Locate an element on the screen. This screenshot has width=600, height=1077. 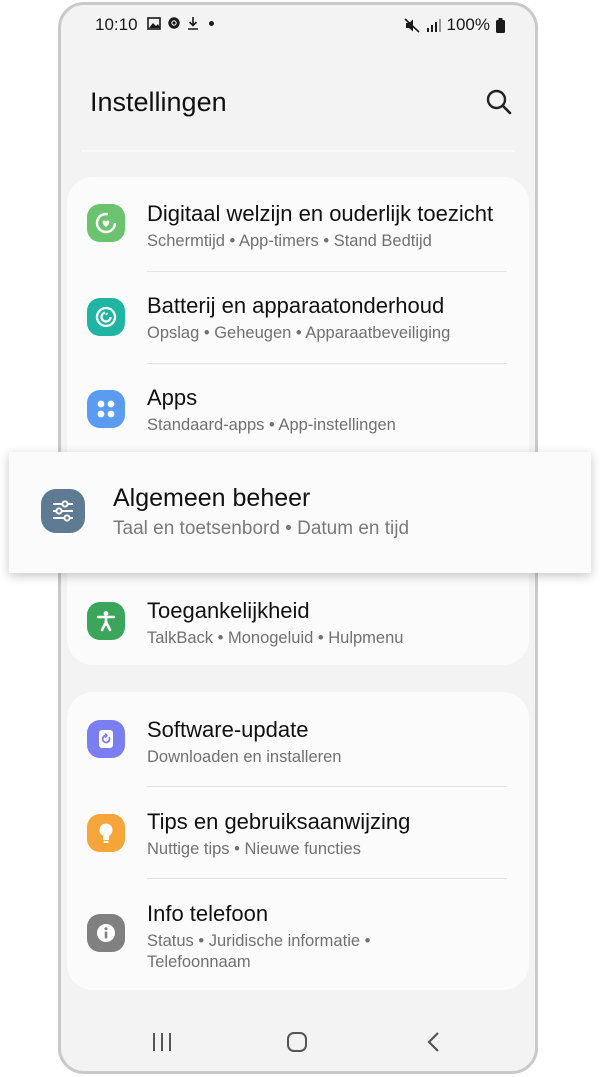
tips-icon is located at coordinates (106, 833).